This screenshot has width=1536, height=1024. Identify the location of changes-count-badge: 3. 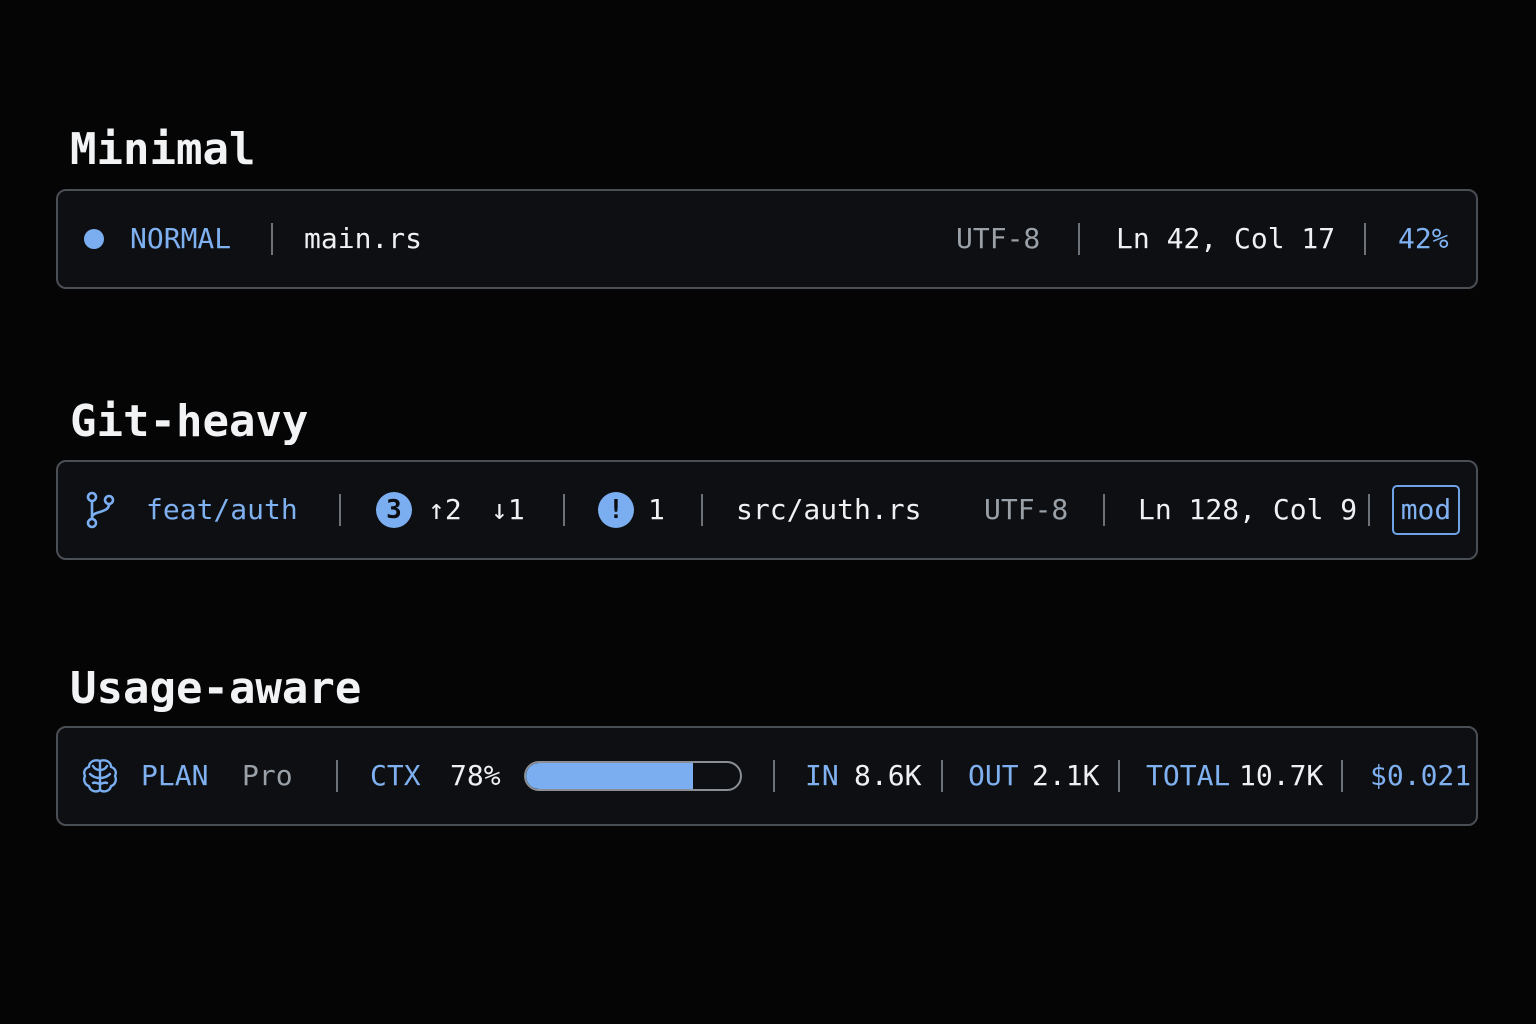
(394, 510).